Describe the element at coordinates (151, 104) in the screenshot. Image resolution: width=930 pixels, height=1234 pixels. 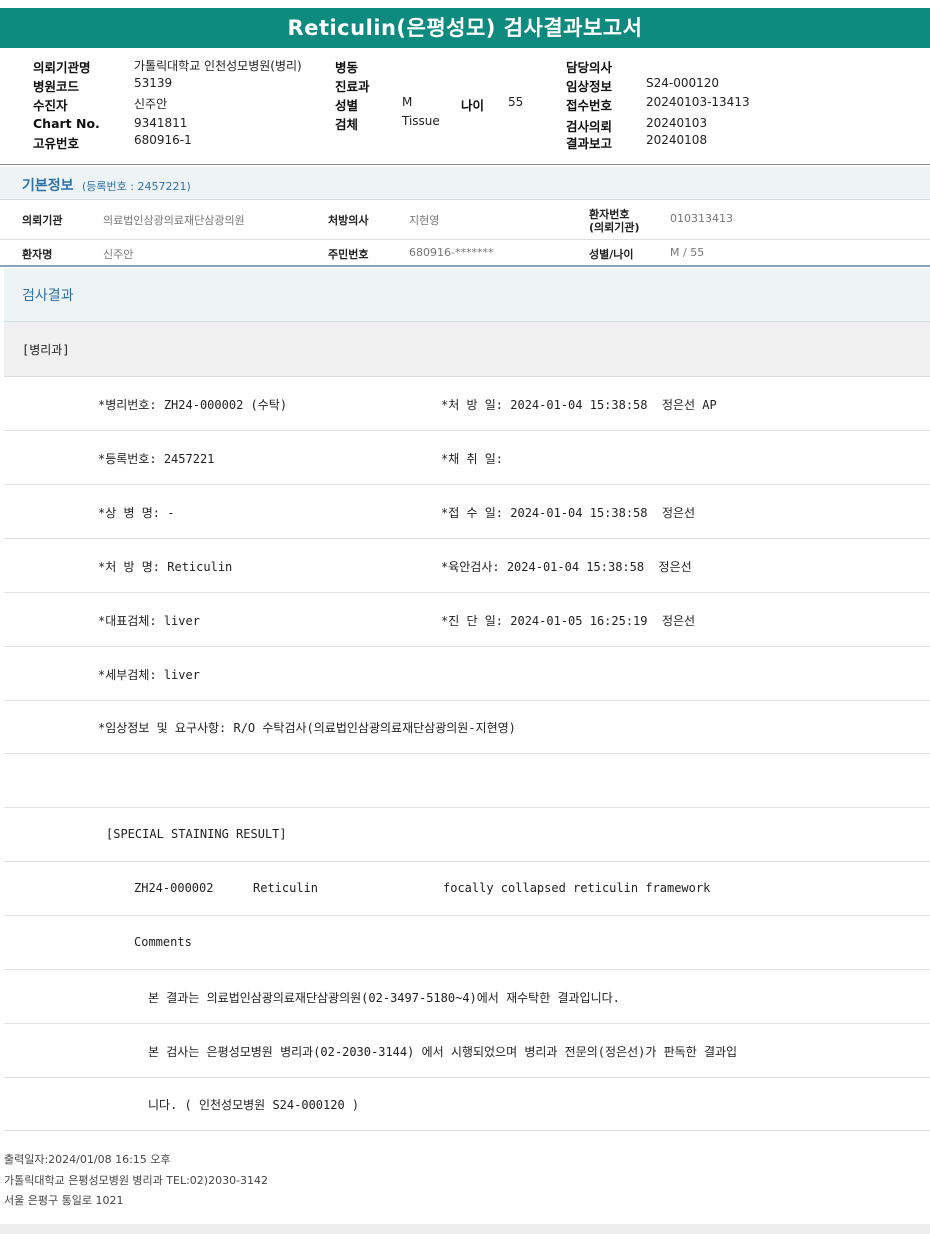
I see `header-value: 신주안` at that location.